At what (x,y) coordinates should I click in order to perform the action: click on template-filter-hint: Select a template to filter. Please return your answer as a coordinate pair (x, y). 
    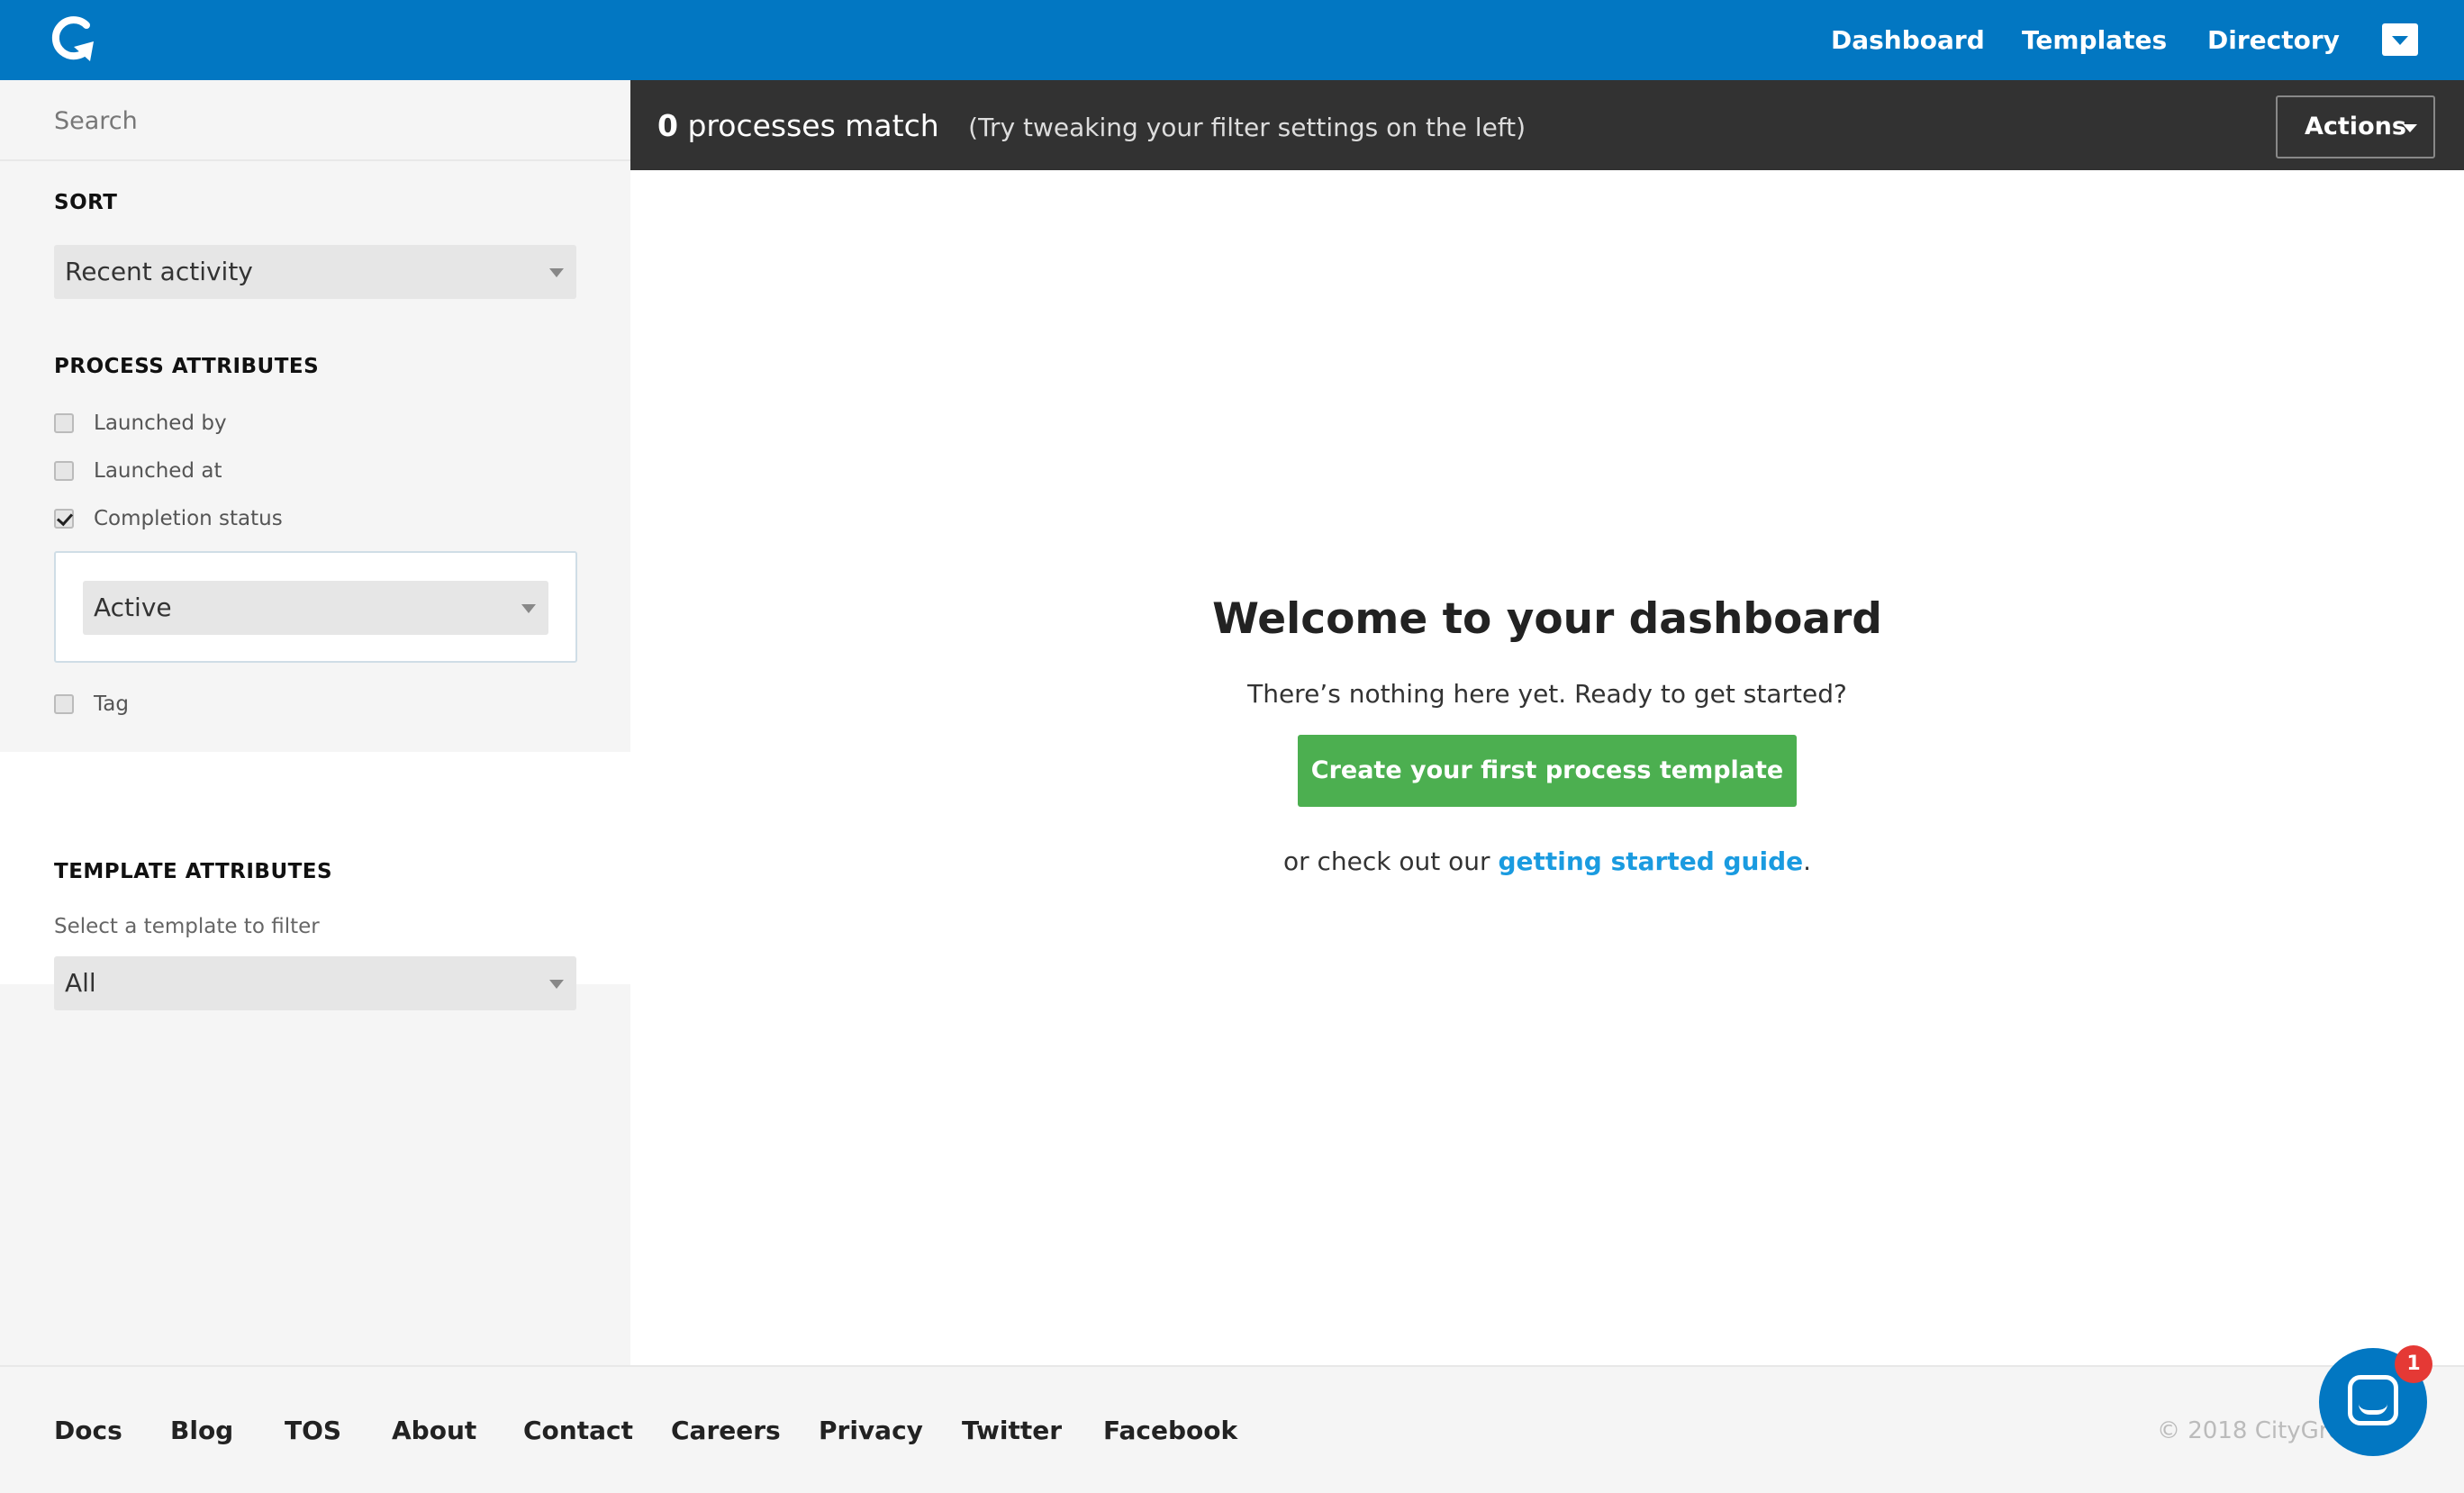
    Looking at the image, I should click on (187, 926).